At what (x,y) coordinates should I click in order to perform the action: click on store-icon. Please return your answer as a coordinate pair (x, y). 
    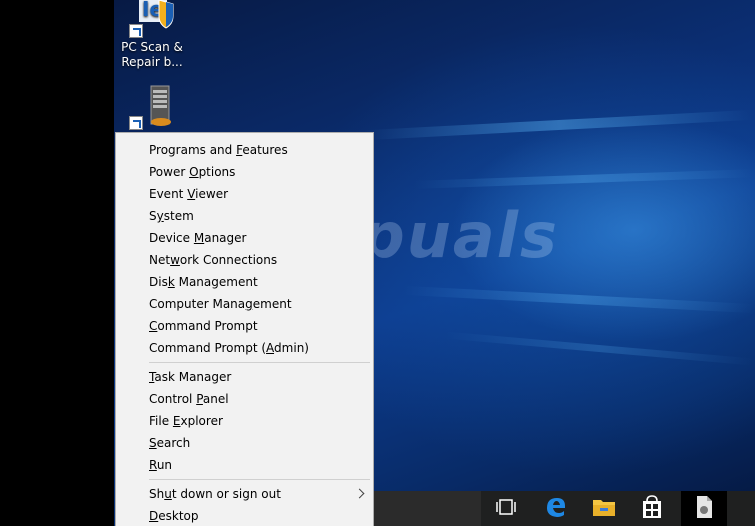
    Looking at the image, I should click on (652, 508).